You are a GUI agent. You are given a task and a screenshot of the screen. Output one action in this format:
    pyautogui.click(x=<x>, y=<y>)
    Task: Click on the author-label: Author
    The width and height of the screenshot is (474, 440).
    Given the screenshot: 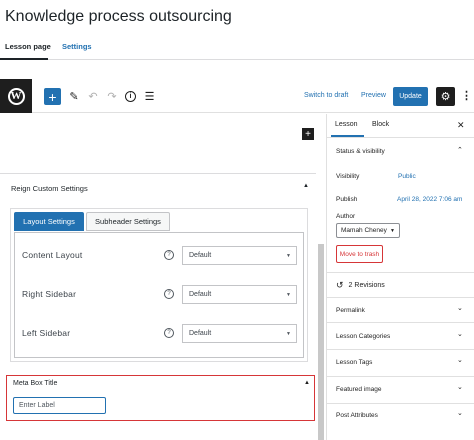 What is the action you would take?
    pyautogui.click(x=346, y=216)
    